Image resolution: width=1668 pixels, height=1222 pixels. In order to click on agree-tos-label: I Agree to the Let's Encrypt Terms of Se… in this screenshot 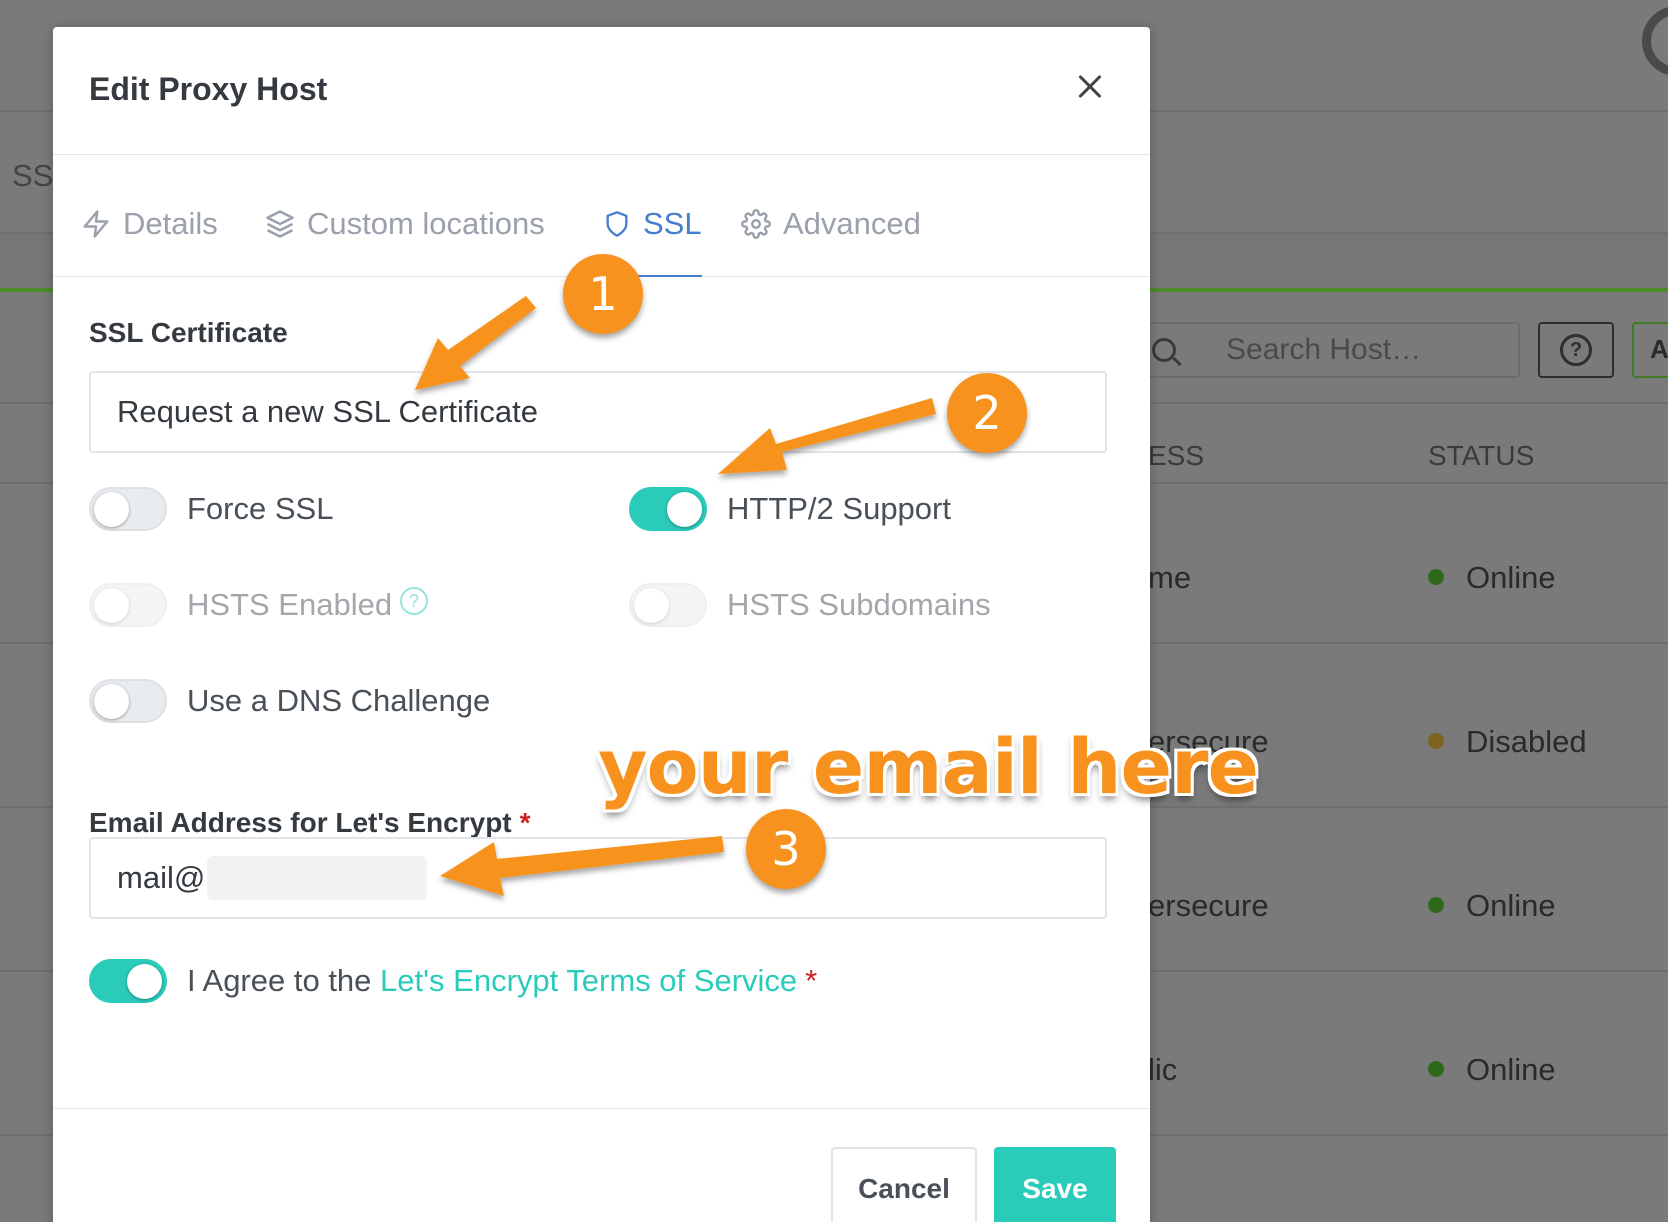, I will do `click(502, 980)`.